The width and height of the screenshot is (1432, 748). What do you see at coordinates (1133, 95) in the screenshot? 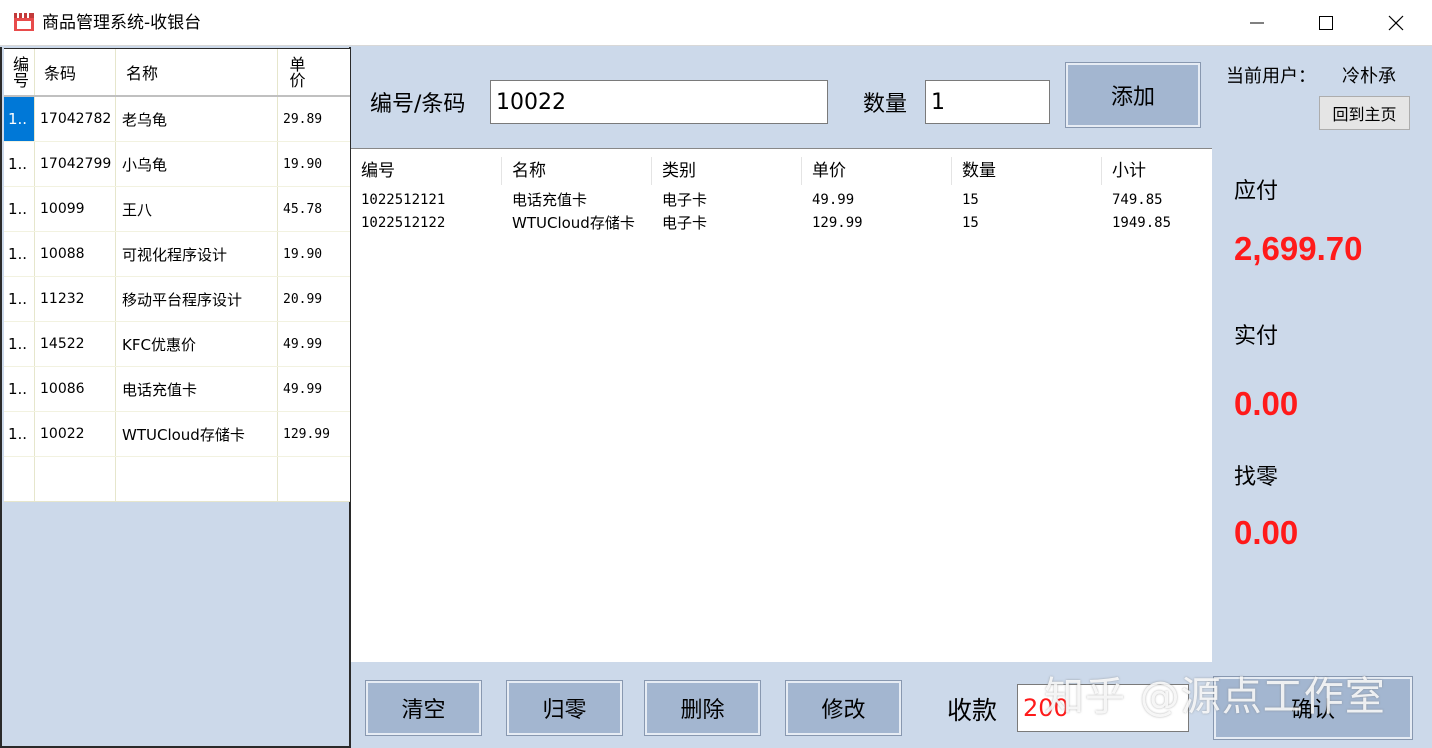
I see `add-button: 添加` at bounding box center [1133, 95].